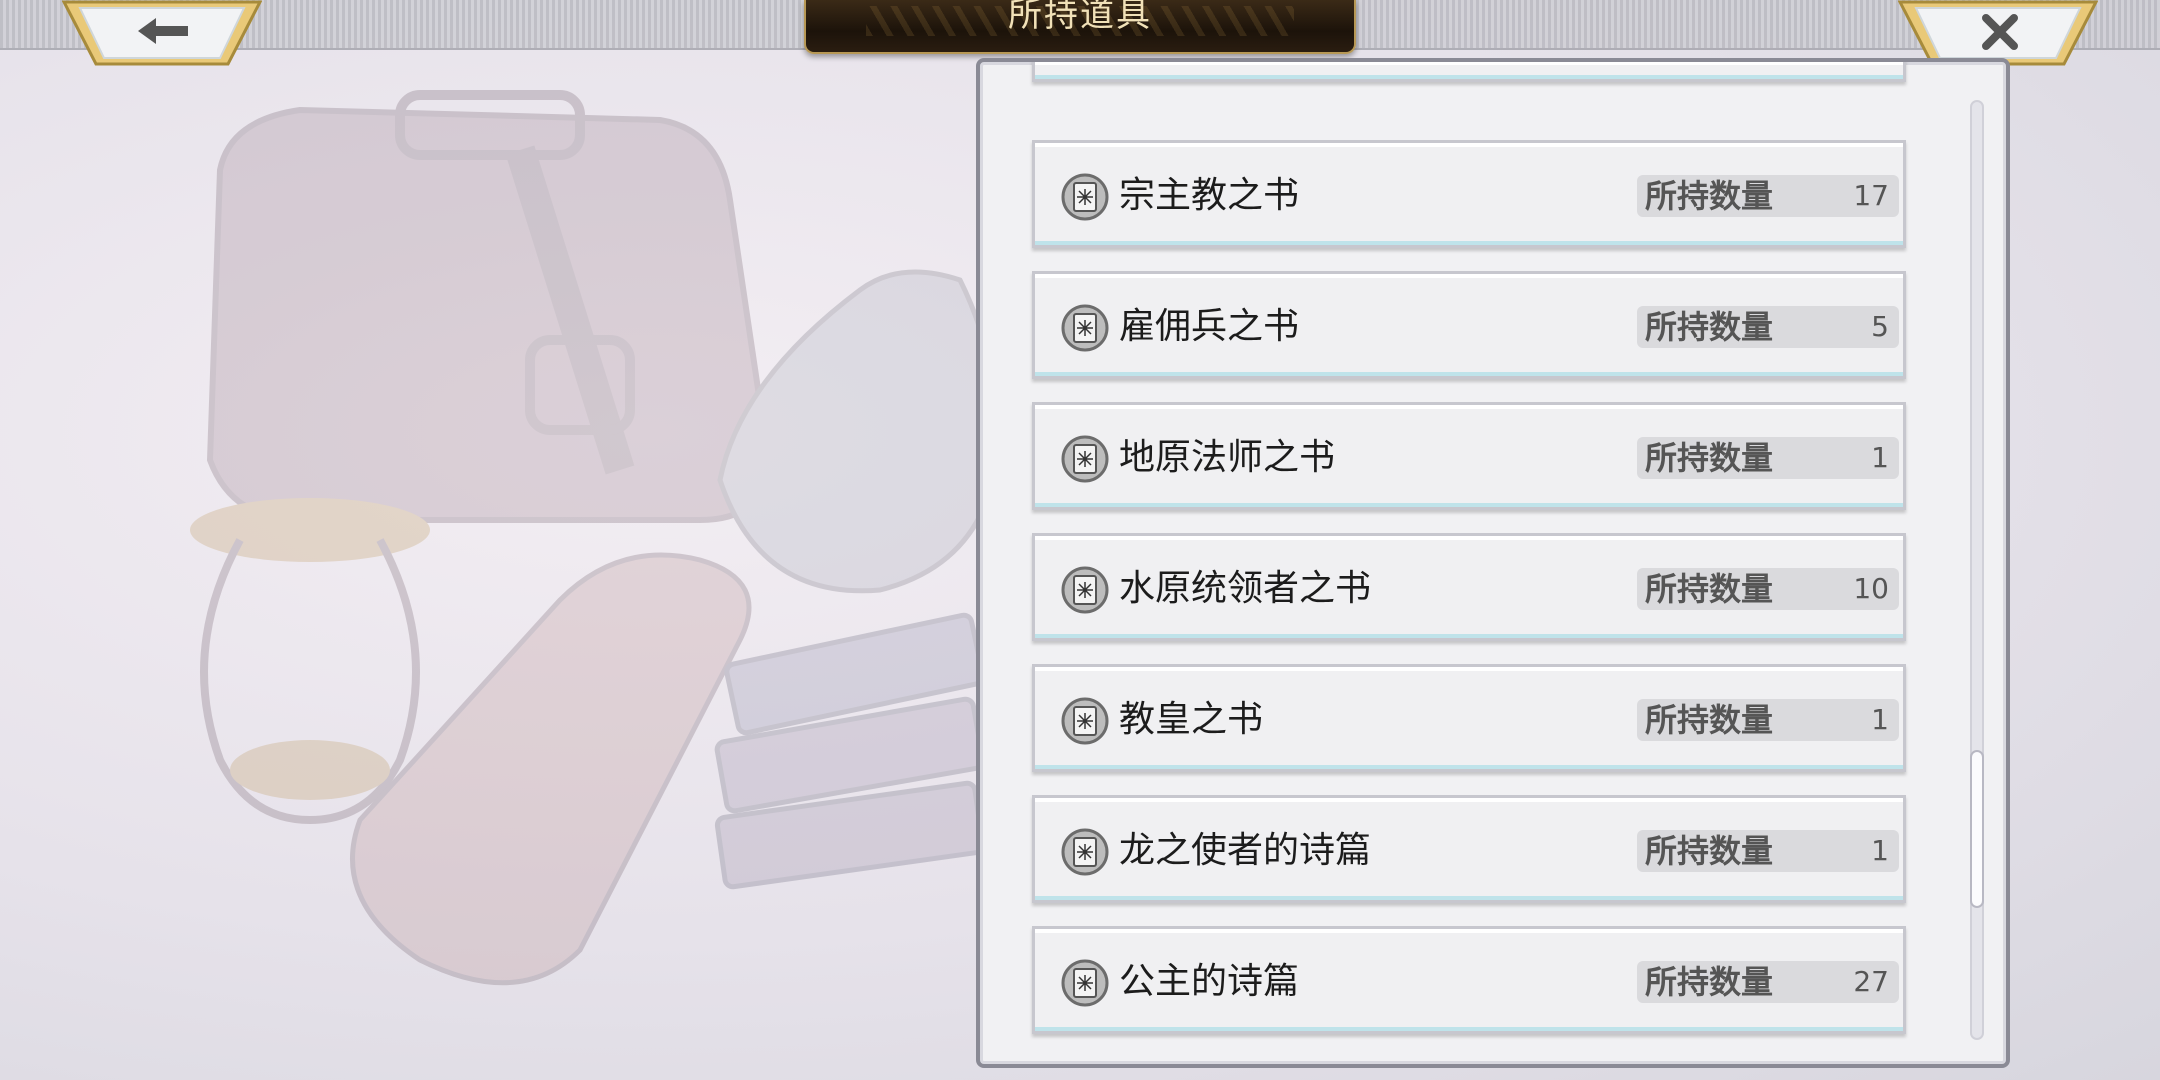 Image resolution: width=2160 pixels, height=1080 pixels. I want to click on list-item: 水原统领者之书 所持数量 10, so click(1469, 587).